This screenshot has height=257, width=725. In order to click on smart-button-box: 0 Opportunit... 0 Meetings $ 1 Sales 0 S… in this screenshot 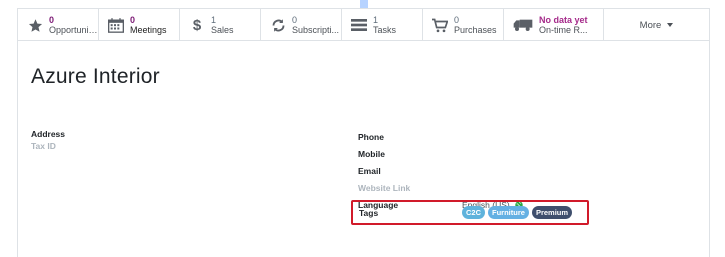, I will do `click(363, 25)`.